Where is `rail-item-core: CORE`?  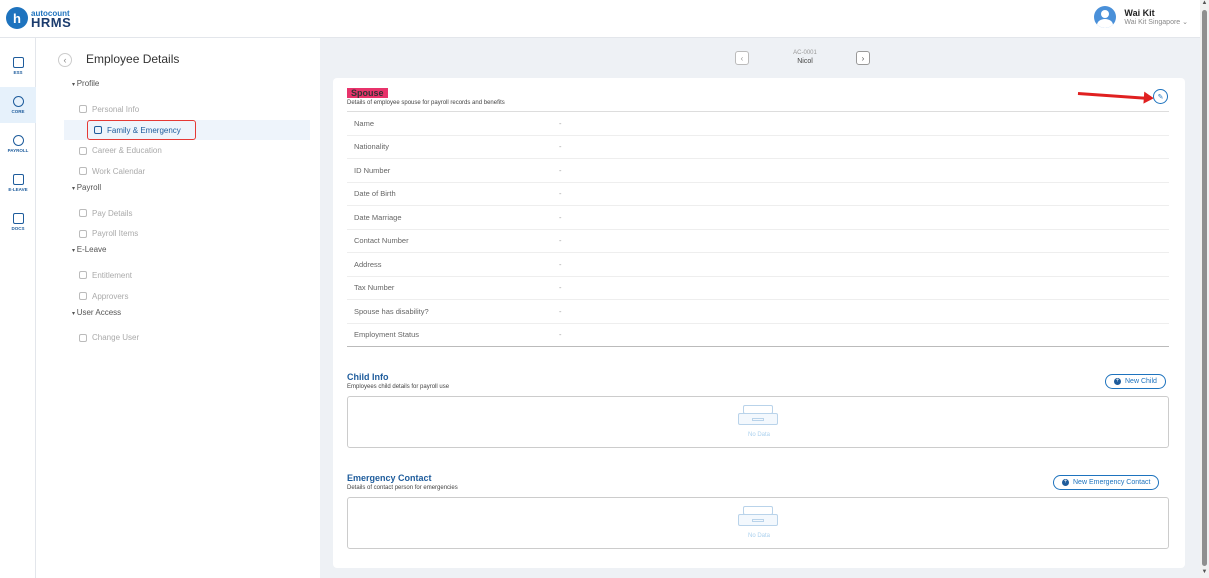 rail-item-core: CORE is located at coordinates (18, 105).